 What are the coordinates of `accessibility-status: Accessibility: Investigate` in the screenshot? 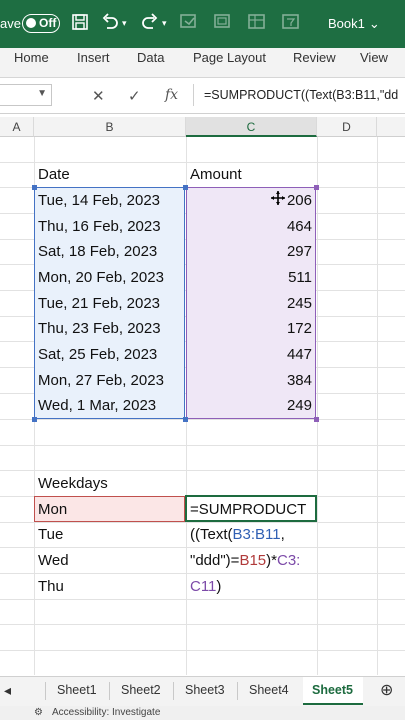 It's located at (106, 712).